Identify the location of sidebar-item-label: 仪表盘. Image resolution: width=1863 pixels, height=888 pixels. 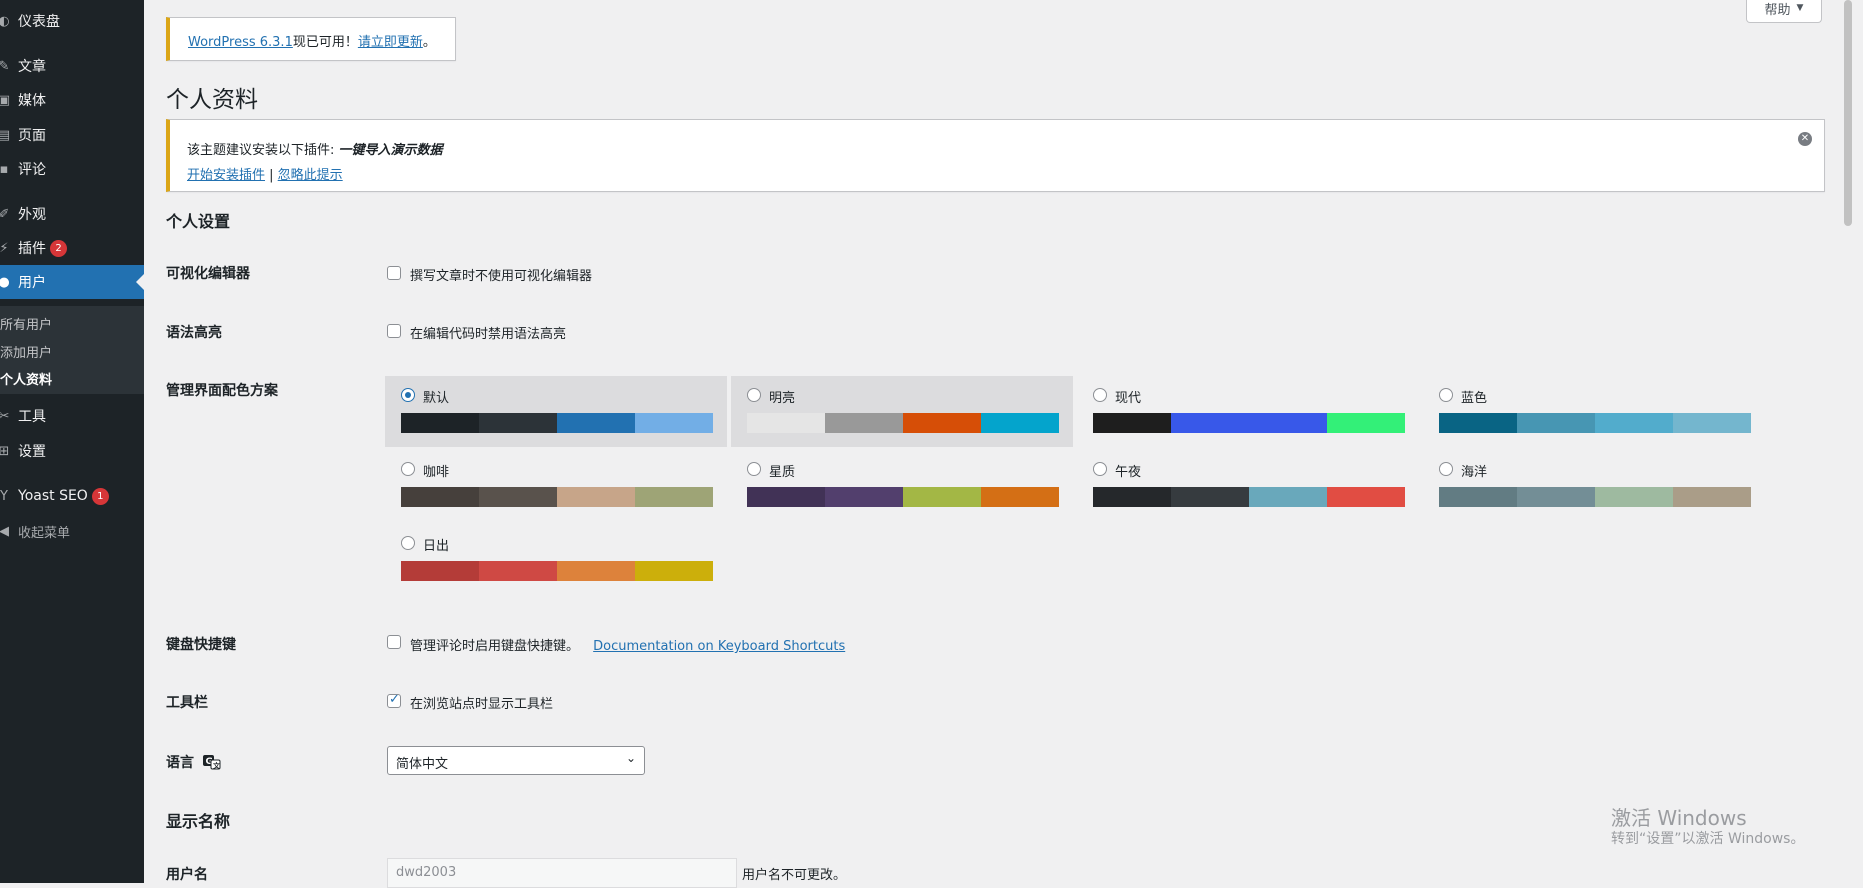
(39, 22).